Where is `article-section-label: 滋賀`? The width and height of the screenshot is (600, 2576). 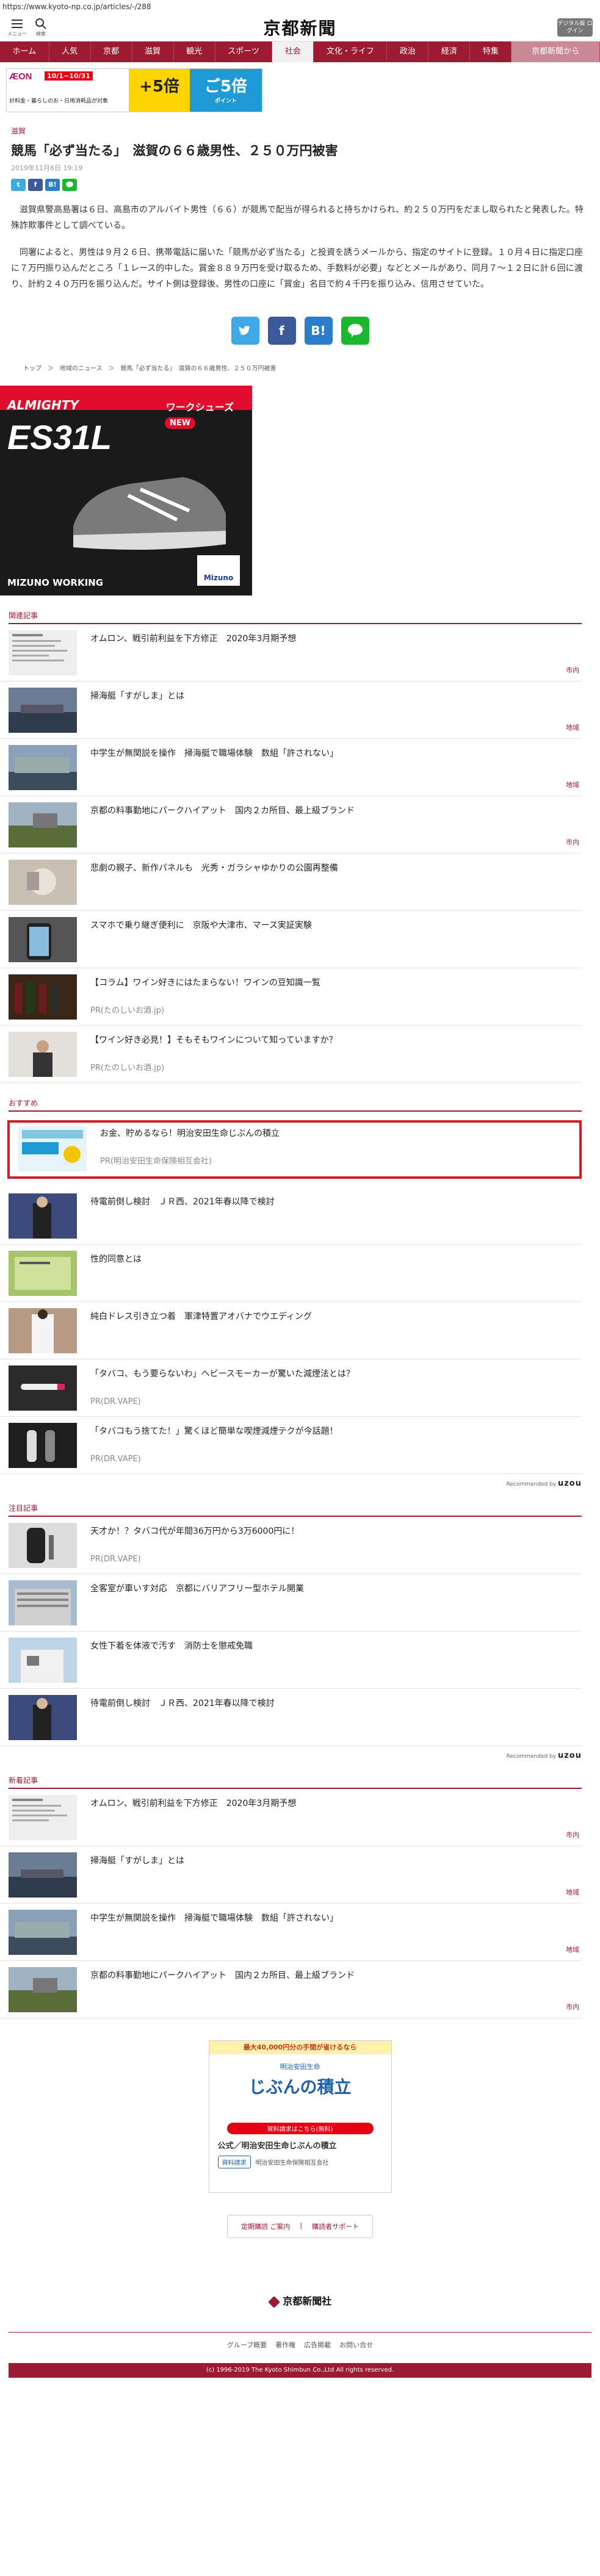
article-section-label: 滋賀 is located at coordinates (306, 131).